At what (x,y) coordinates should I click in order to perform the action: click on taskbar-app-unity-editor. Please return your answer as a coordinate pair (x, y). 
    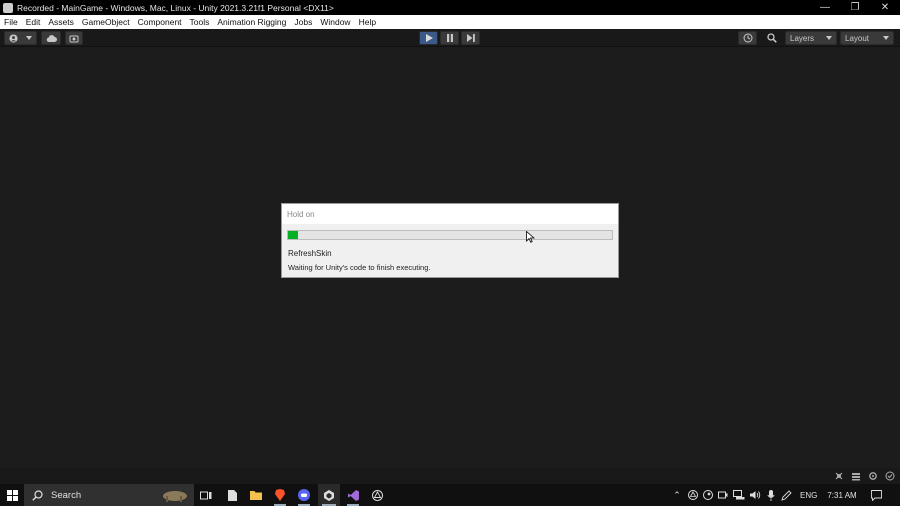
    Looking at the image, I should click on (377, 495).